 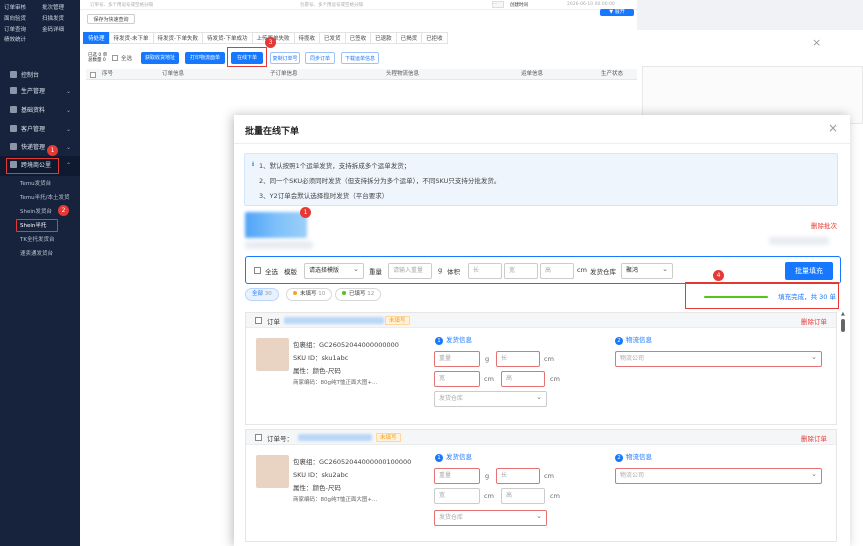 What do you see at coordinates (824, 225) in the screenshot?
I see `delete-batch-link: 删除批次` at bounding box center [824, 225].